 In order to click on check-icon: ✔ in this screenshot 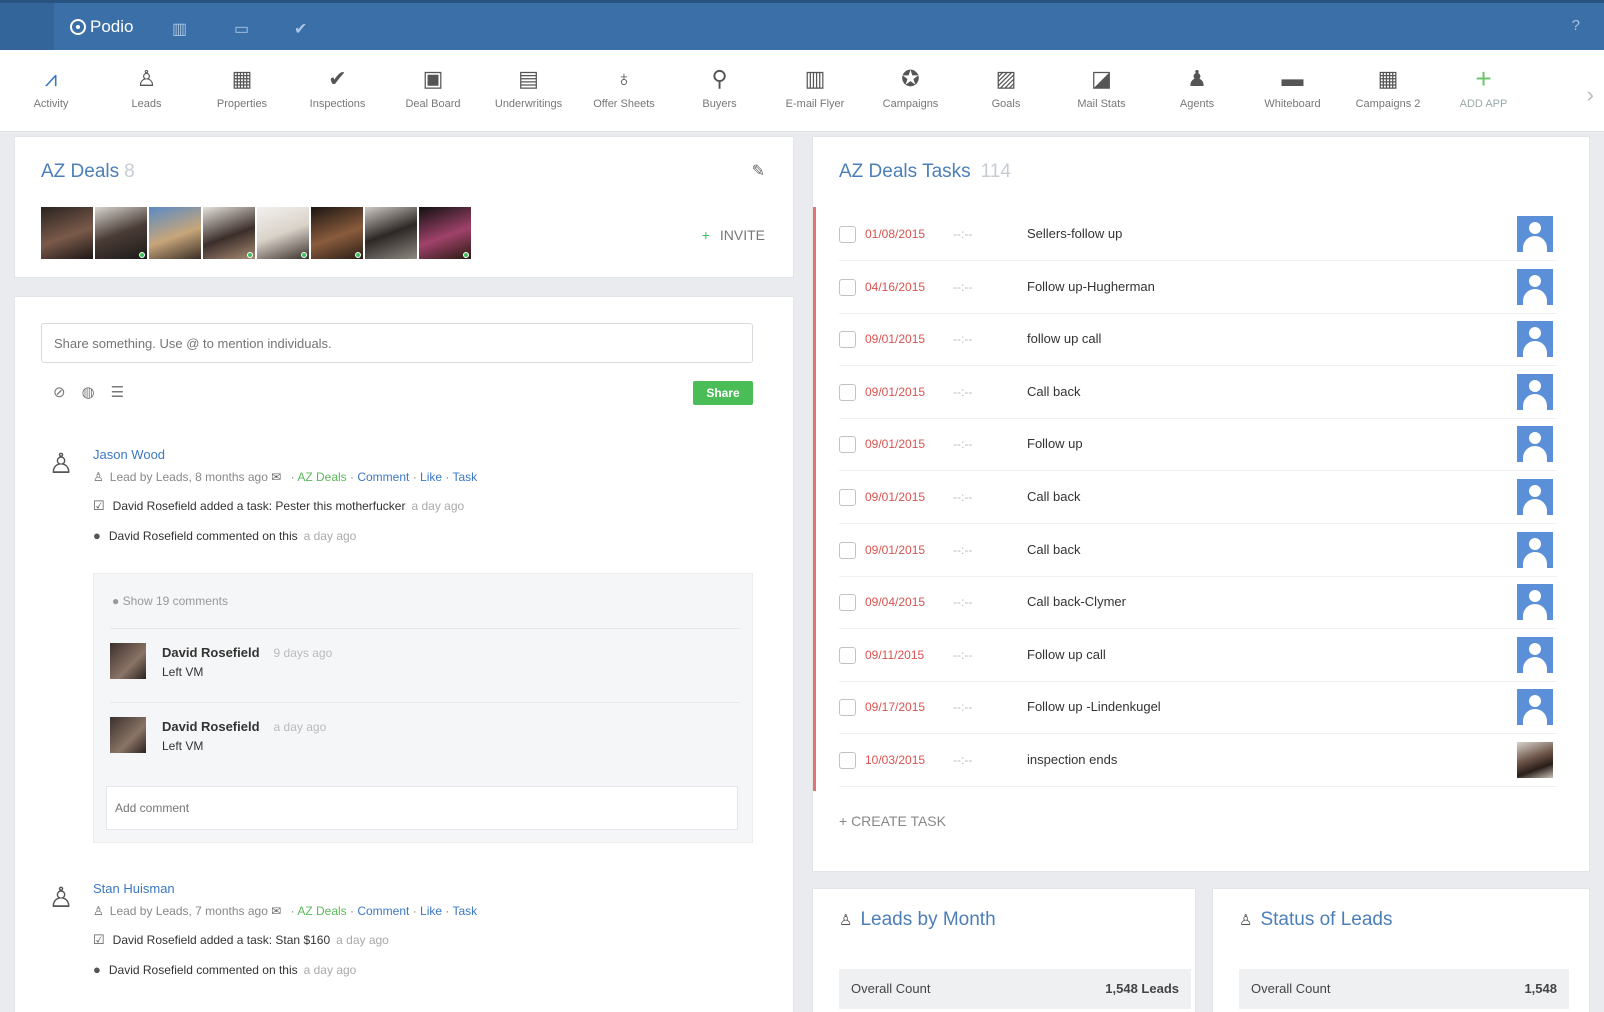, I will do `click(300, 29)`.